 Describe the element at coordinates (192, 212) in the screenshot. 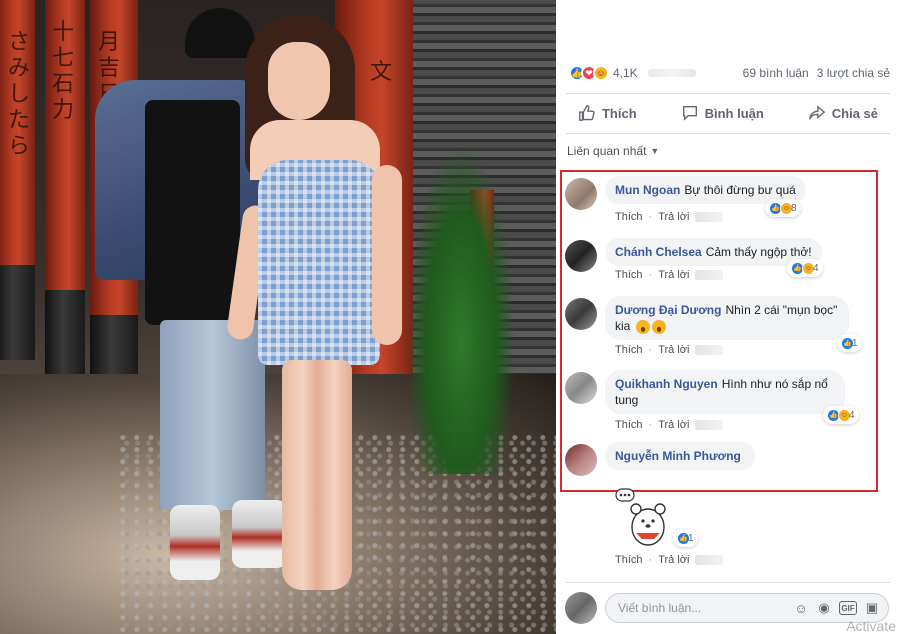

I see `man-shirt` at that location.